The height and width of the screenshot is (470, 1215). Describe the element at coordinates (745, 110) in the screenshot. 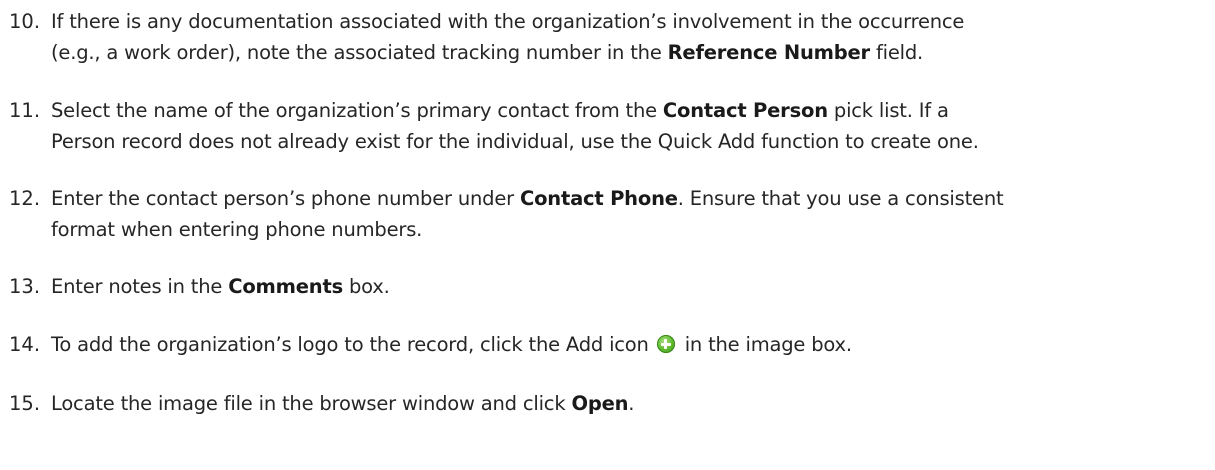

I see `field-name-contact-person: Contact Person` at that location.